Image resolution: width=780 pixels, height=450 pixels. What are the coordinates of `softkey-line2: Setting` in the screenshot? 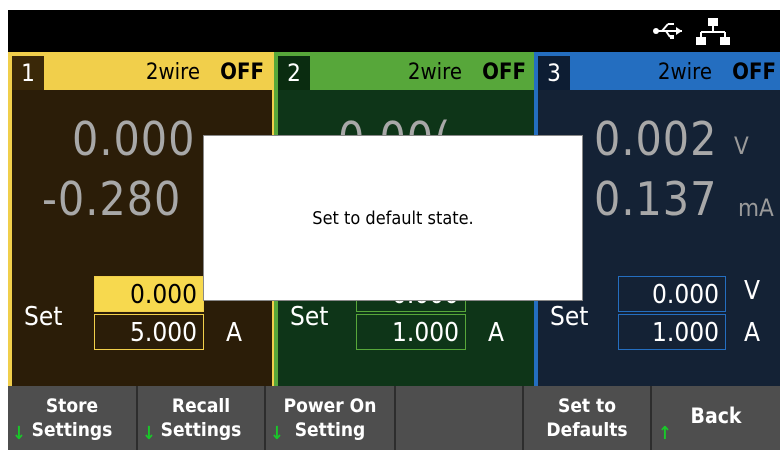 It's located at (330, 430).